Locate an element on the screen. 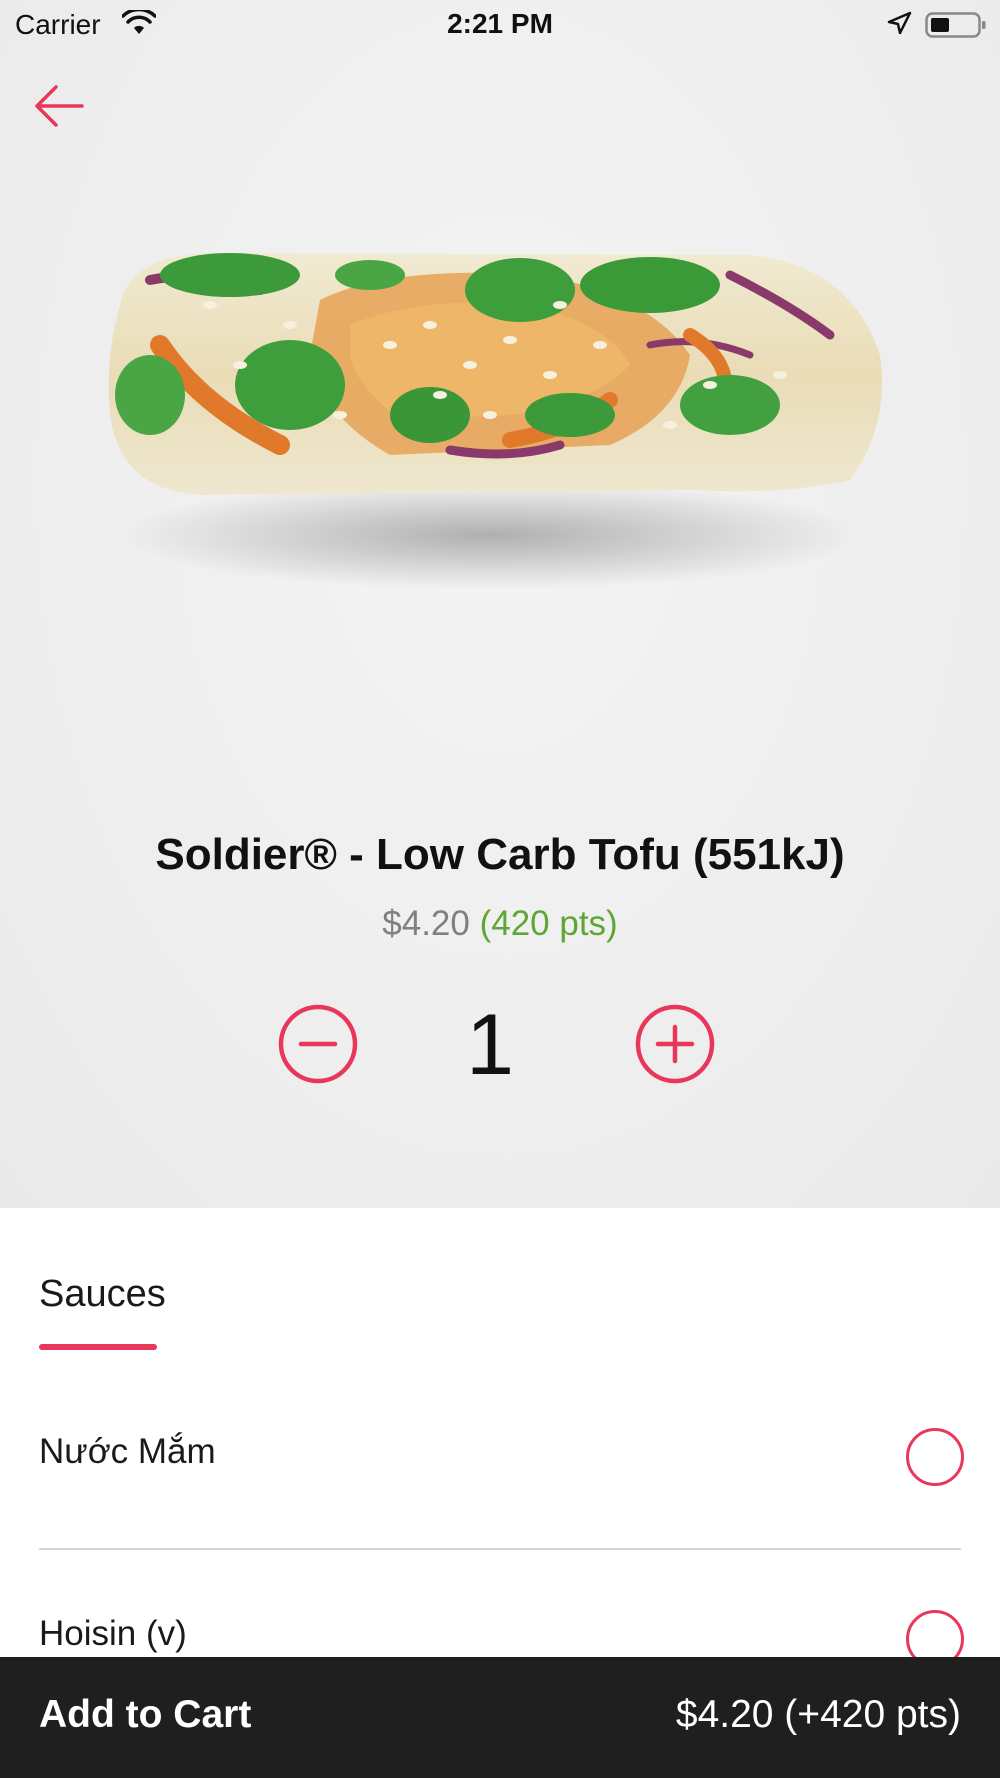 This screenshot has width=1000, height=1778. quantity-stepper: 1 is located at coordinates (500, 1045).